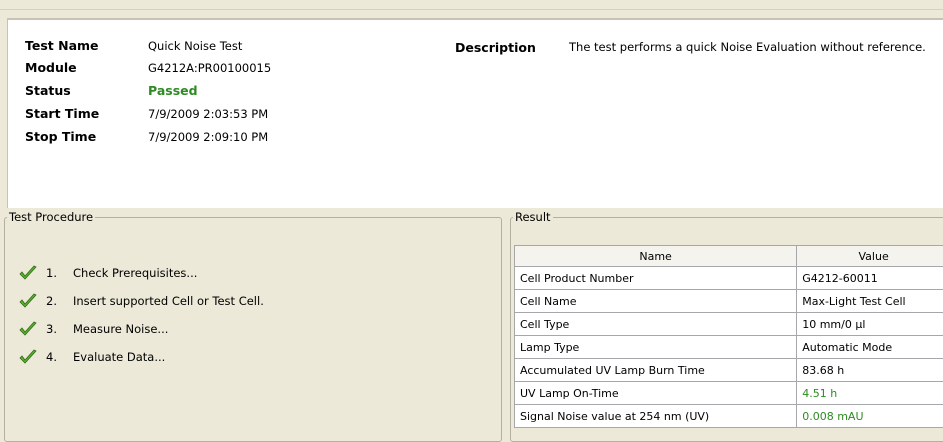  What do you see at coordinates (51, 357) in the screenshot?
I see `step-number: 4.` at bounding box center [51, 357].